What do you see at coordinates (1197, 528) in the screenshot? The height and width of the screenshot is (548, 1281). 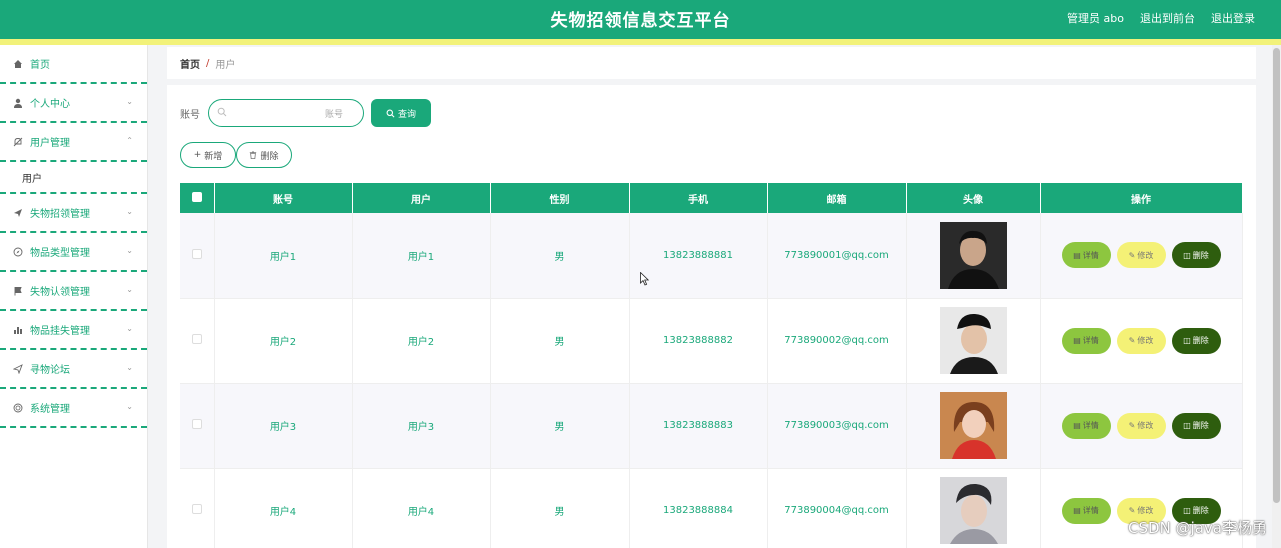 I see `watermark: CSDN @java李杨勇` at bounding box center [1197, 528].